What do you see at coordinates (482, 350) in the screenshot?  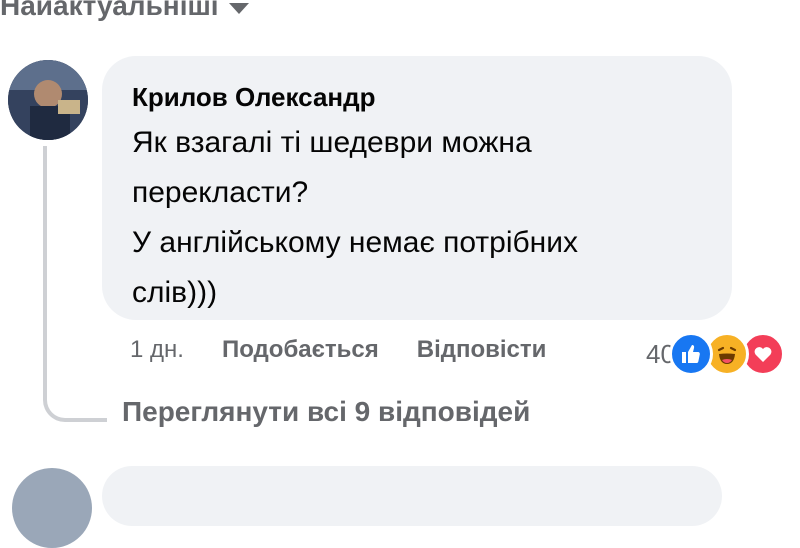 I see `reply-button: Відповісти` at bounding box center [482, 350].